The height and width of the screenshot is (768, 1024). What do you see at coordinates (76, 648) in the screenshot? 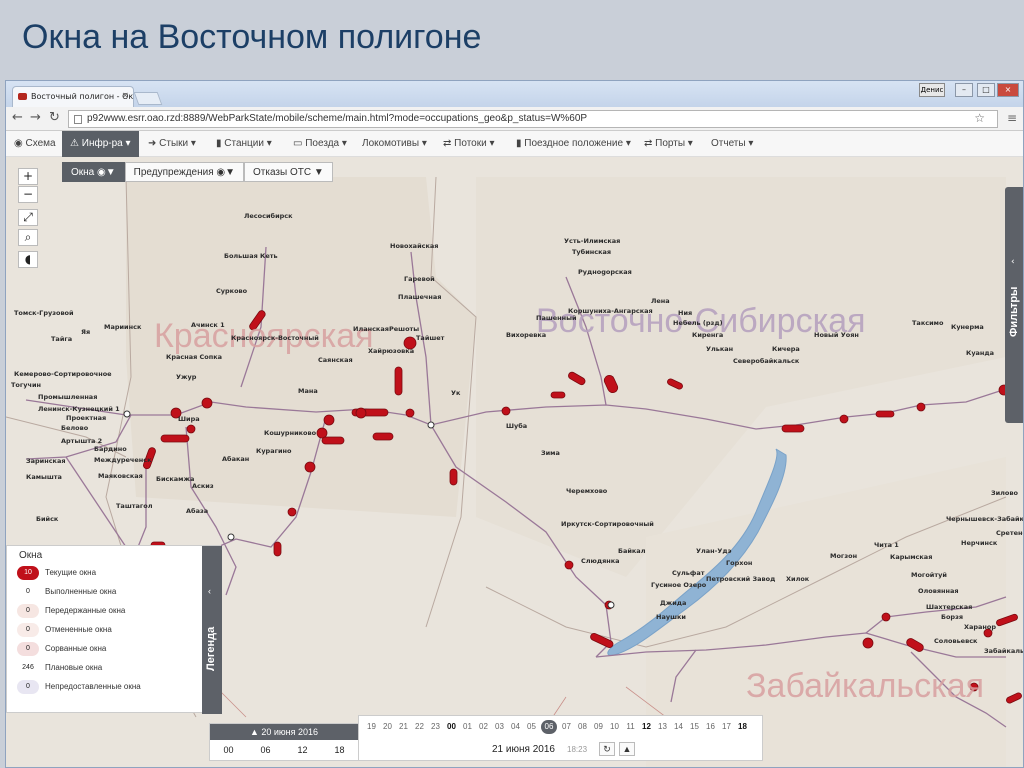
I see `legend-label: Сорванные окна` at bounding box center [76, 648].